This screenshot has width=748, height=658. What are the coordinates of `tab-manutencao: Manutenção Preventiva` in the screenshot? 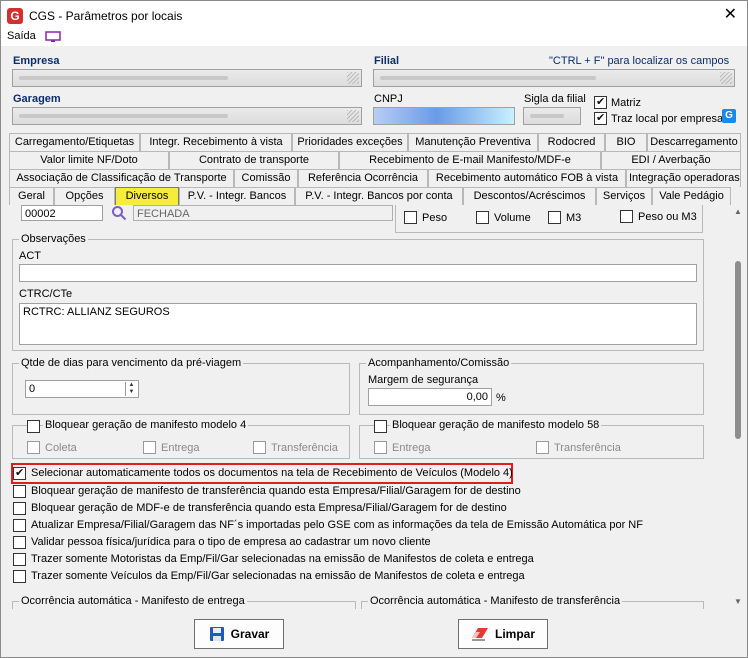 It's located at (473, 142).